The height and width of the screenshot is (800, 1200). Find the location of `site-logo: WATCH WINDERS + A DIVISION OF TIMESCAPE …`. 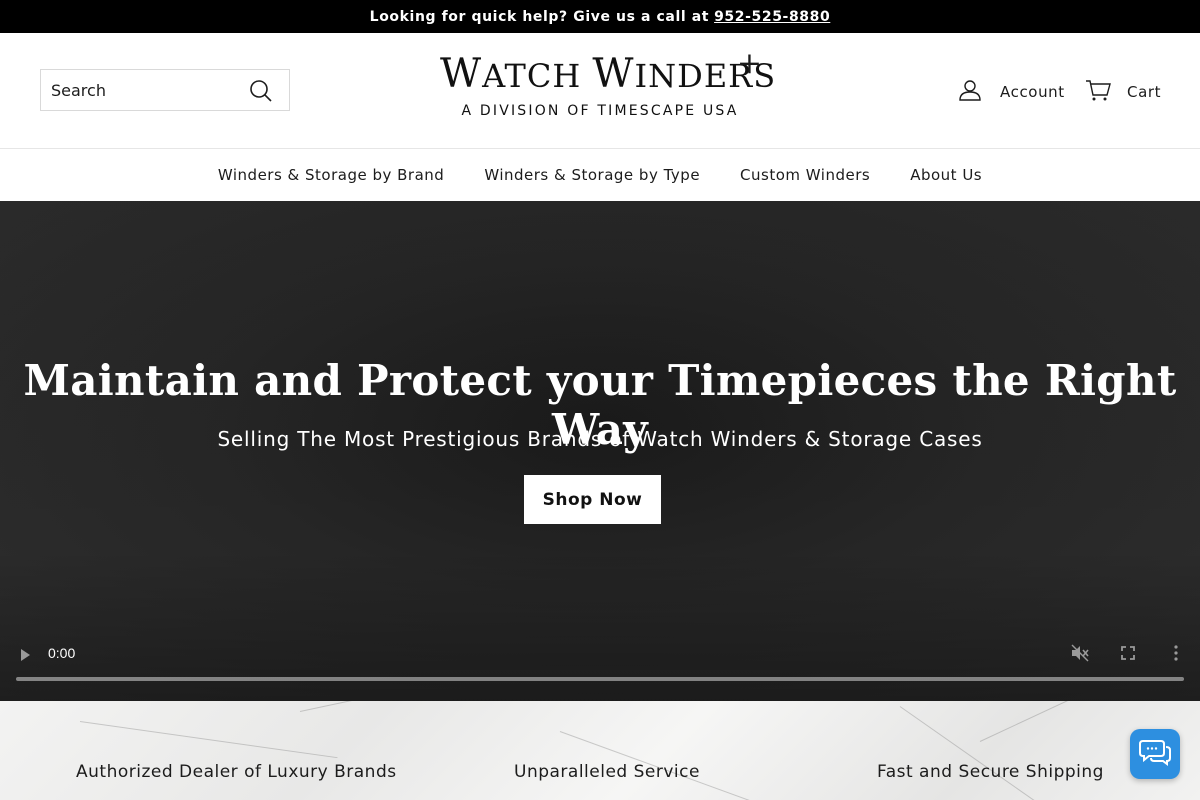

site-logo: WATCH WINDERS + A DIVISION OF TIMESCAPE … is located at coordinates (608, 83).